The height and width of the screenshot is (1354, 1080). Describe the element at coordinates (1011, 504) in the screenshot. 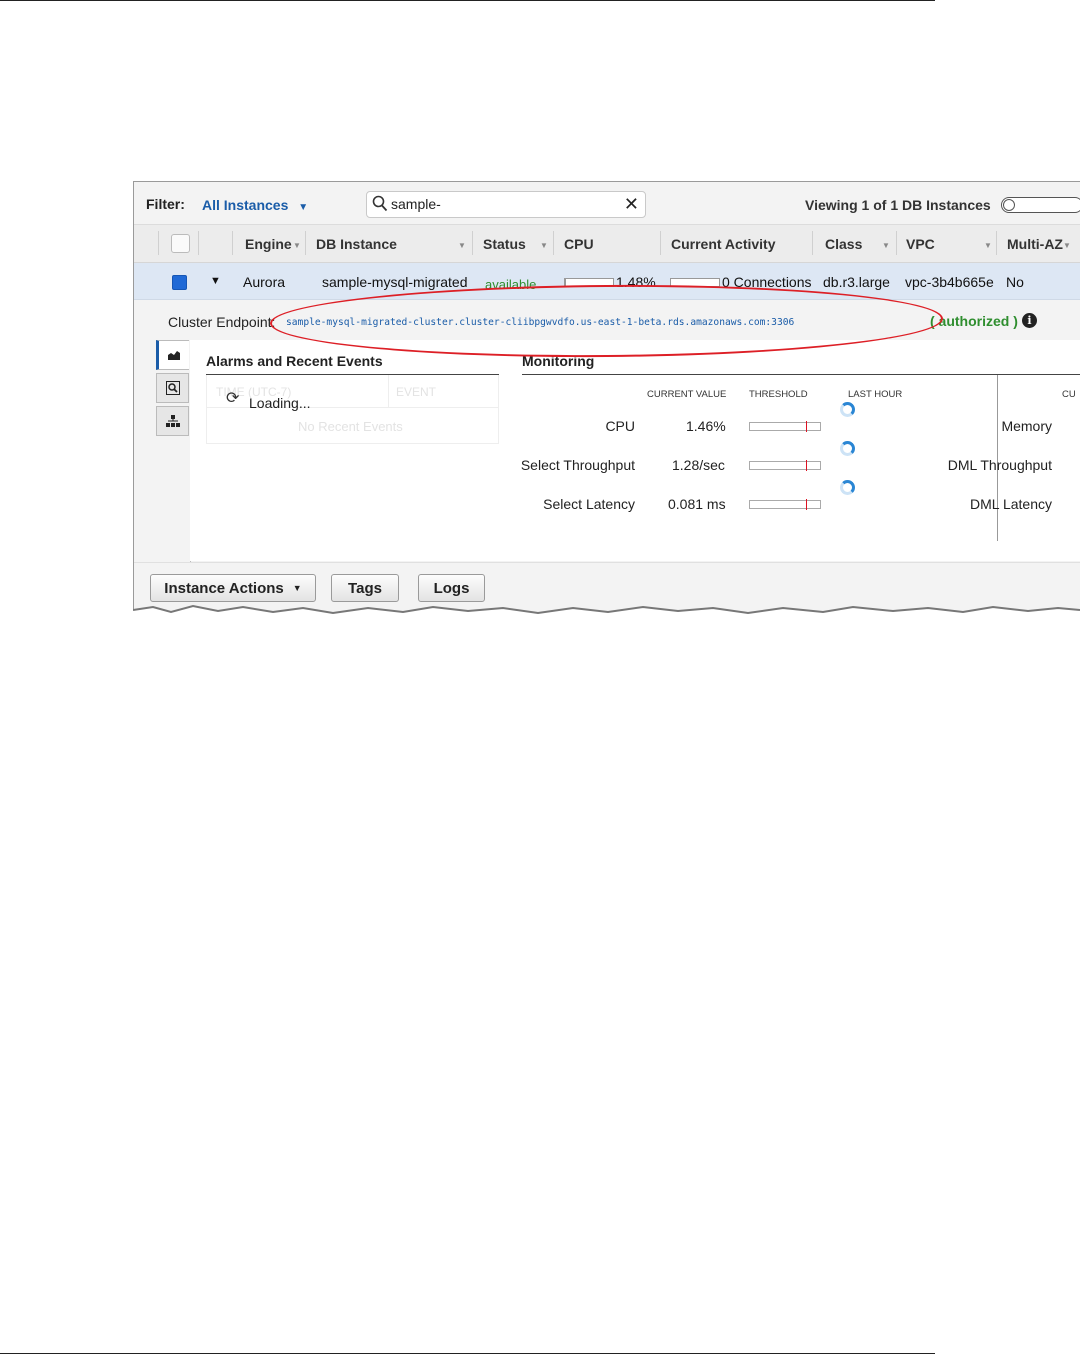

I see `metric-label-right: DML Latency` at that location.